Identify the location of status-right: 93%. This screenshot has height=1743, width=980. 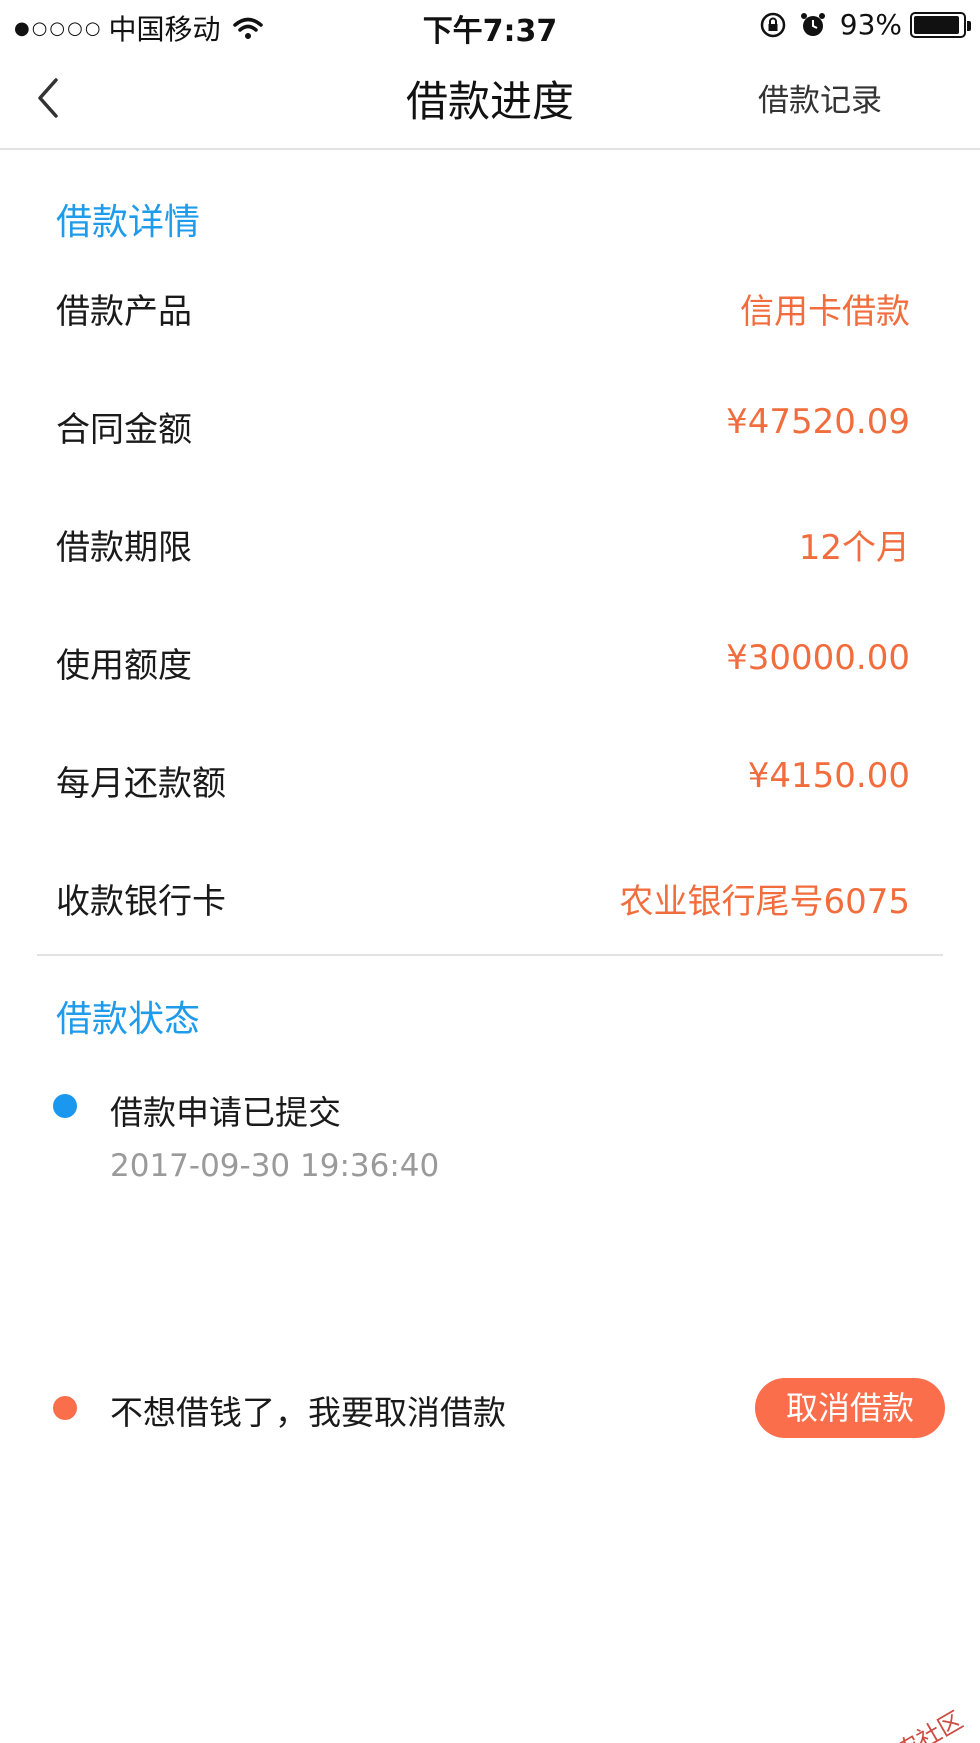
(865, 24).